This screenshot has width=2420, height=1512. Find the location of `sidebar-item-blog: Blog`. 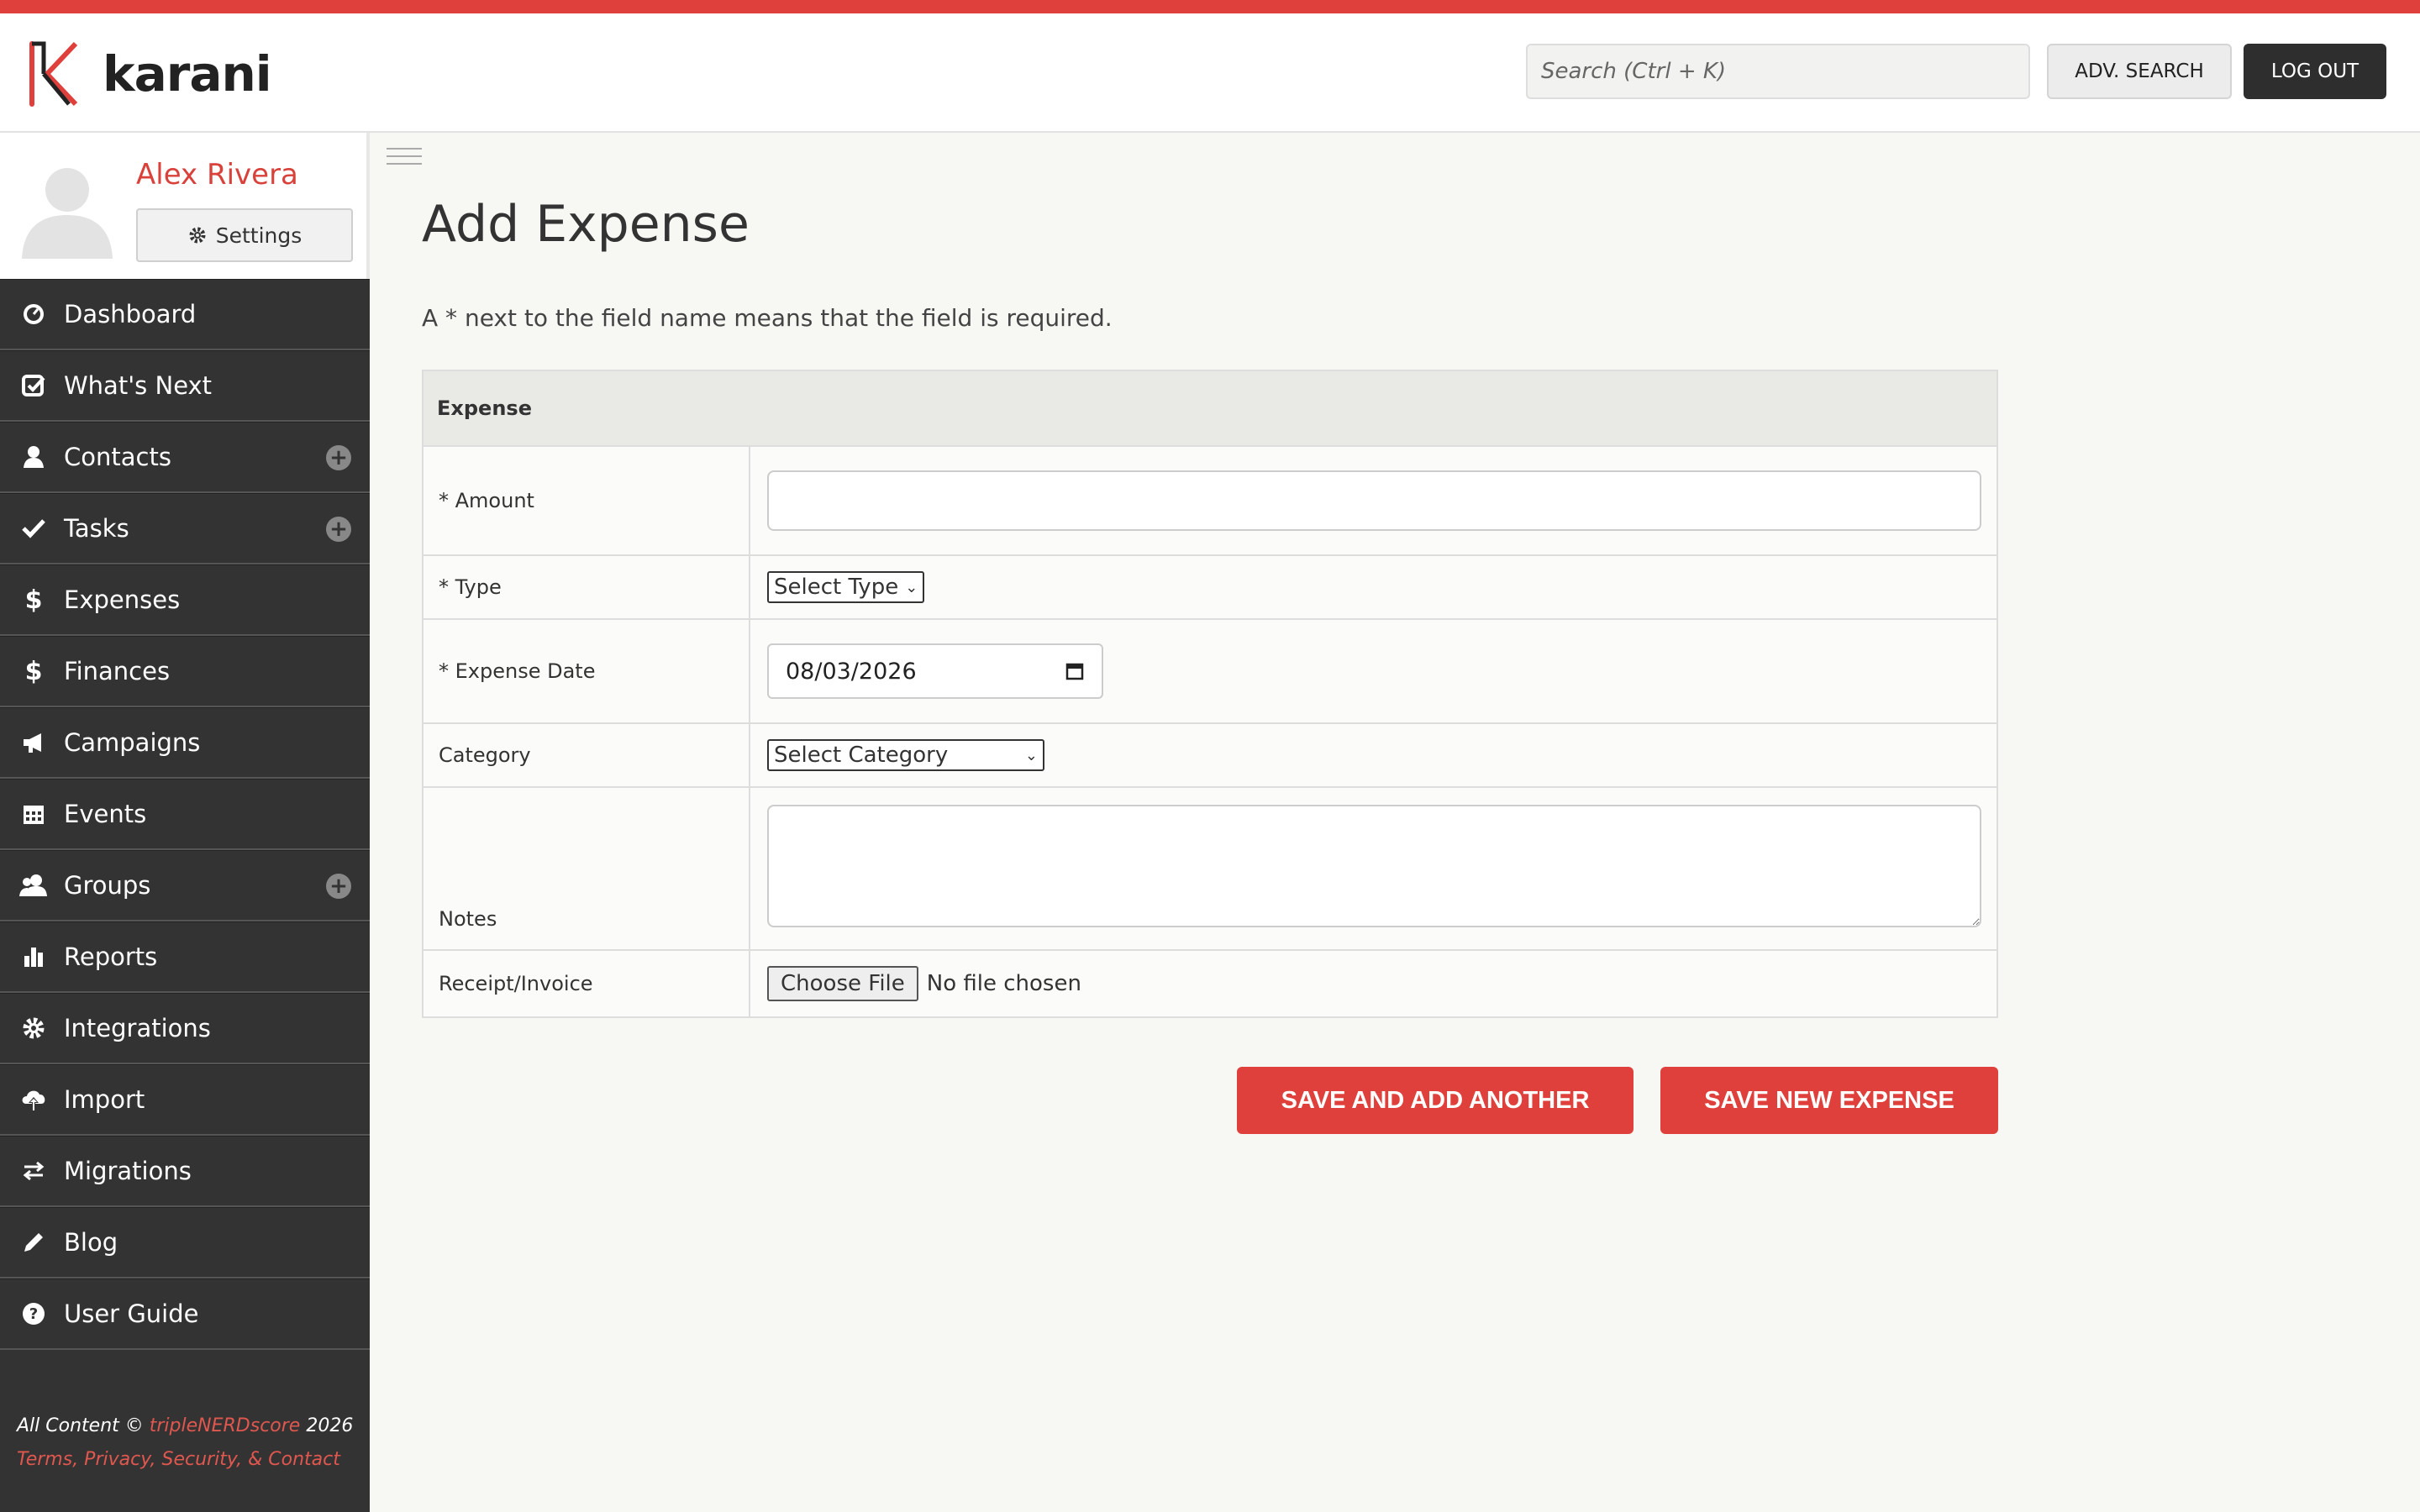

sidebar-item-blog: Blog is located at coordinates (185, 1242).